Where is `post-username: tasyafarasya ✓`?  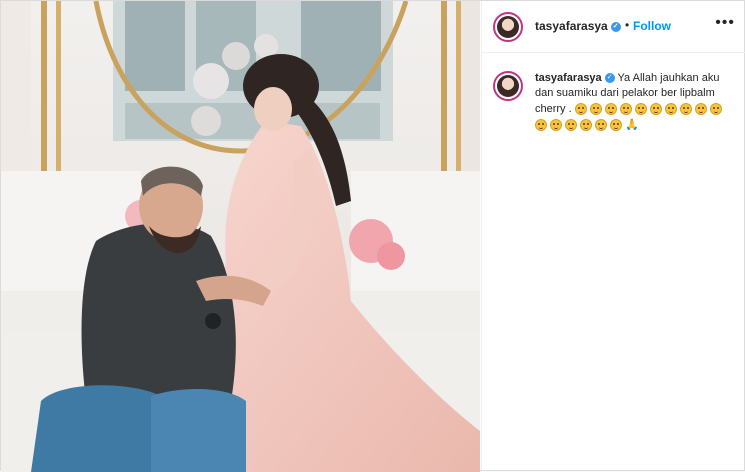 post-username: tasyafarasya ✓ is located at coordinates (578, 26).